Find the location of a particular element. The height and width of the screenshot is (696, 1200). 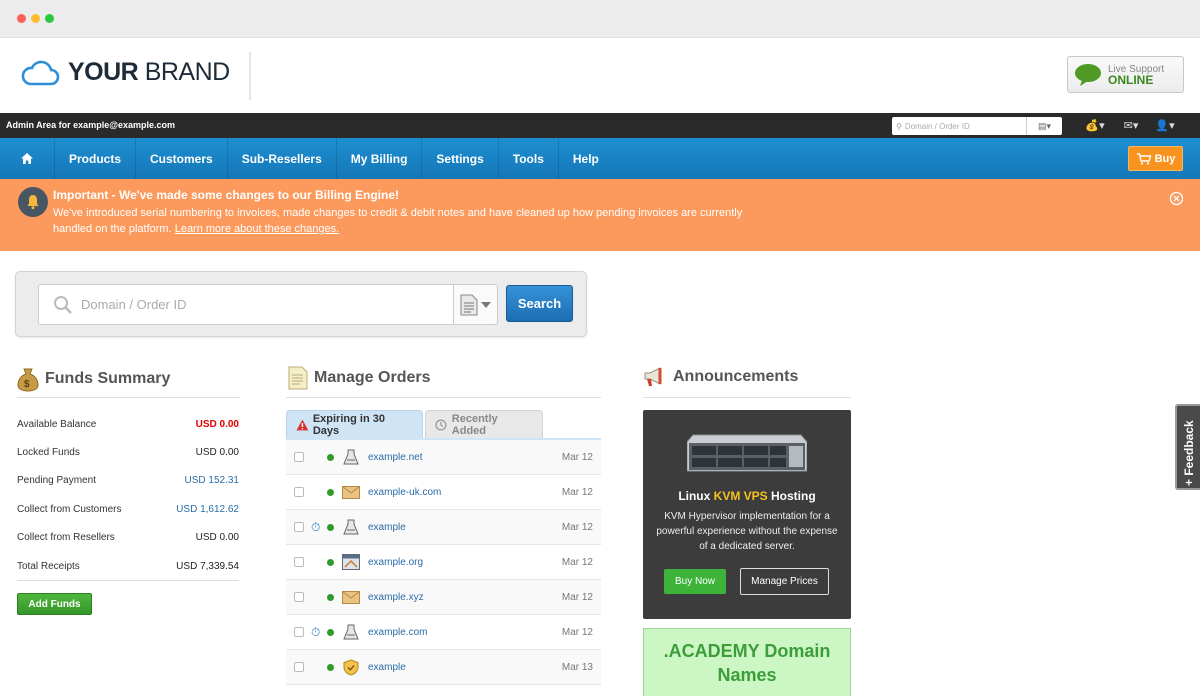

funds-summary-title: Funds Summary is located at coordinates (108, 378).